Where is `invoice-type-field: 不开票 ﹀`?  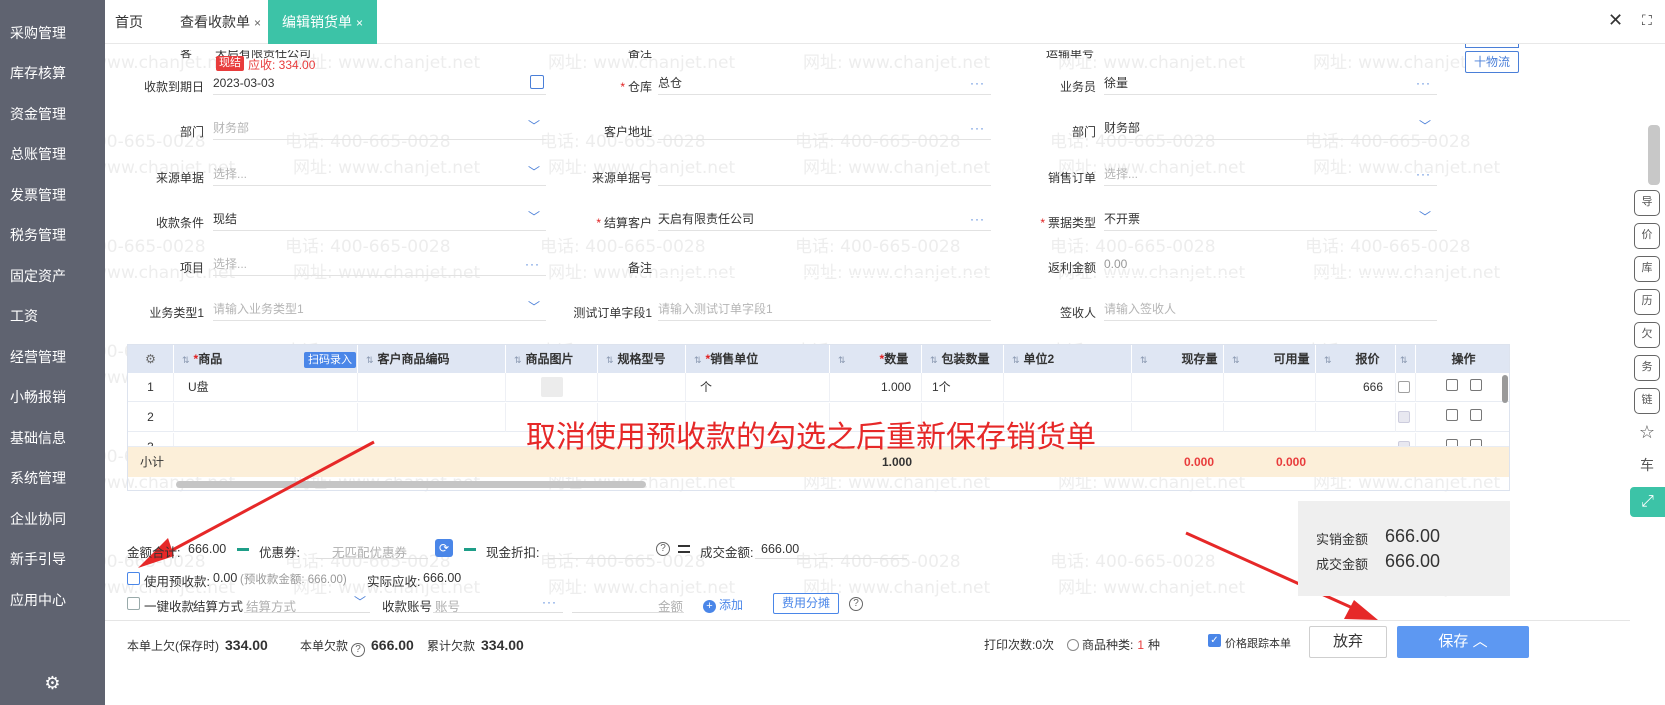
invoice-type-field: 不开票 ﹀ is located at coordinates (1270, 220).